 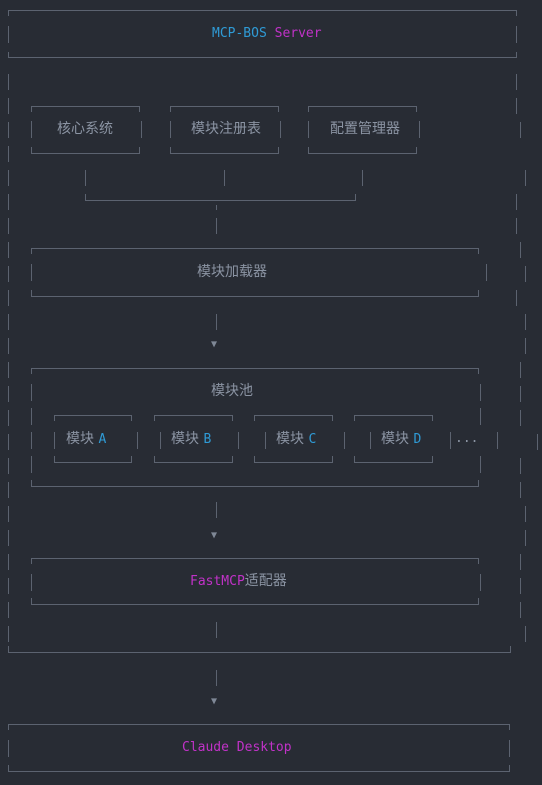 What do you see at coordinates (237, 747) in the screenshot?
I see `claude-desktop-label: Claude Desktop` at bounding box center [237, 747].